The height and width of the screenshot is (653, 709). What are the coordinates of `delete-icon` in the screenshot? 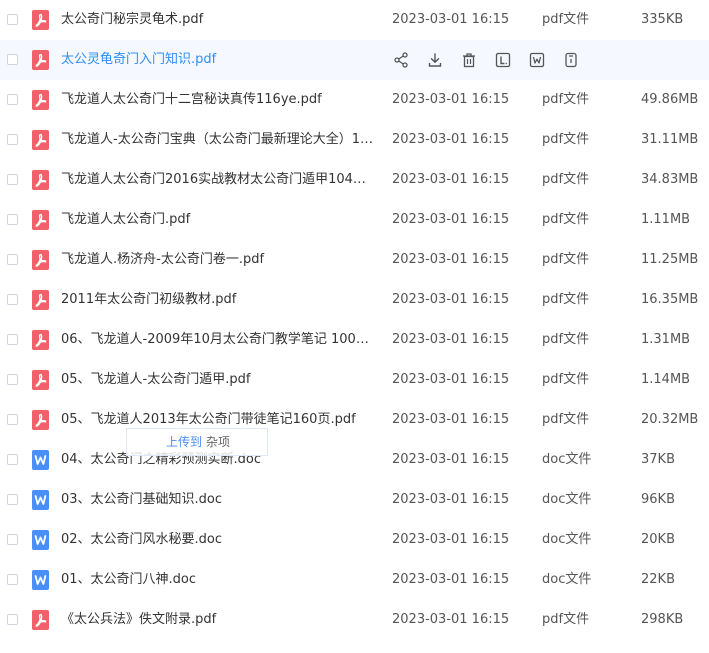 It's located at (469, 60).